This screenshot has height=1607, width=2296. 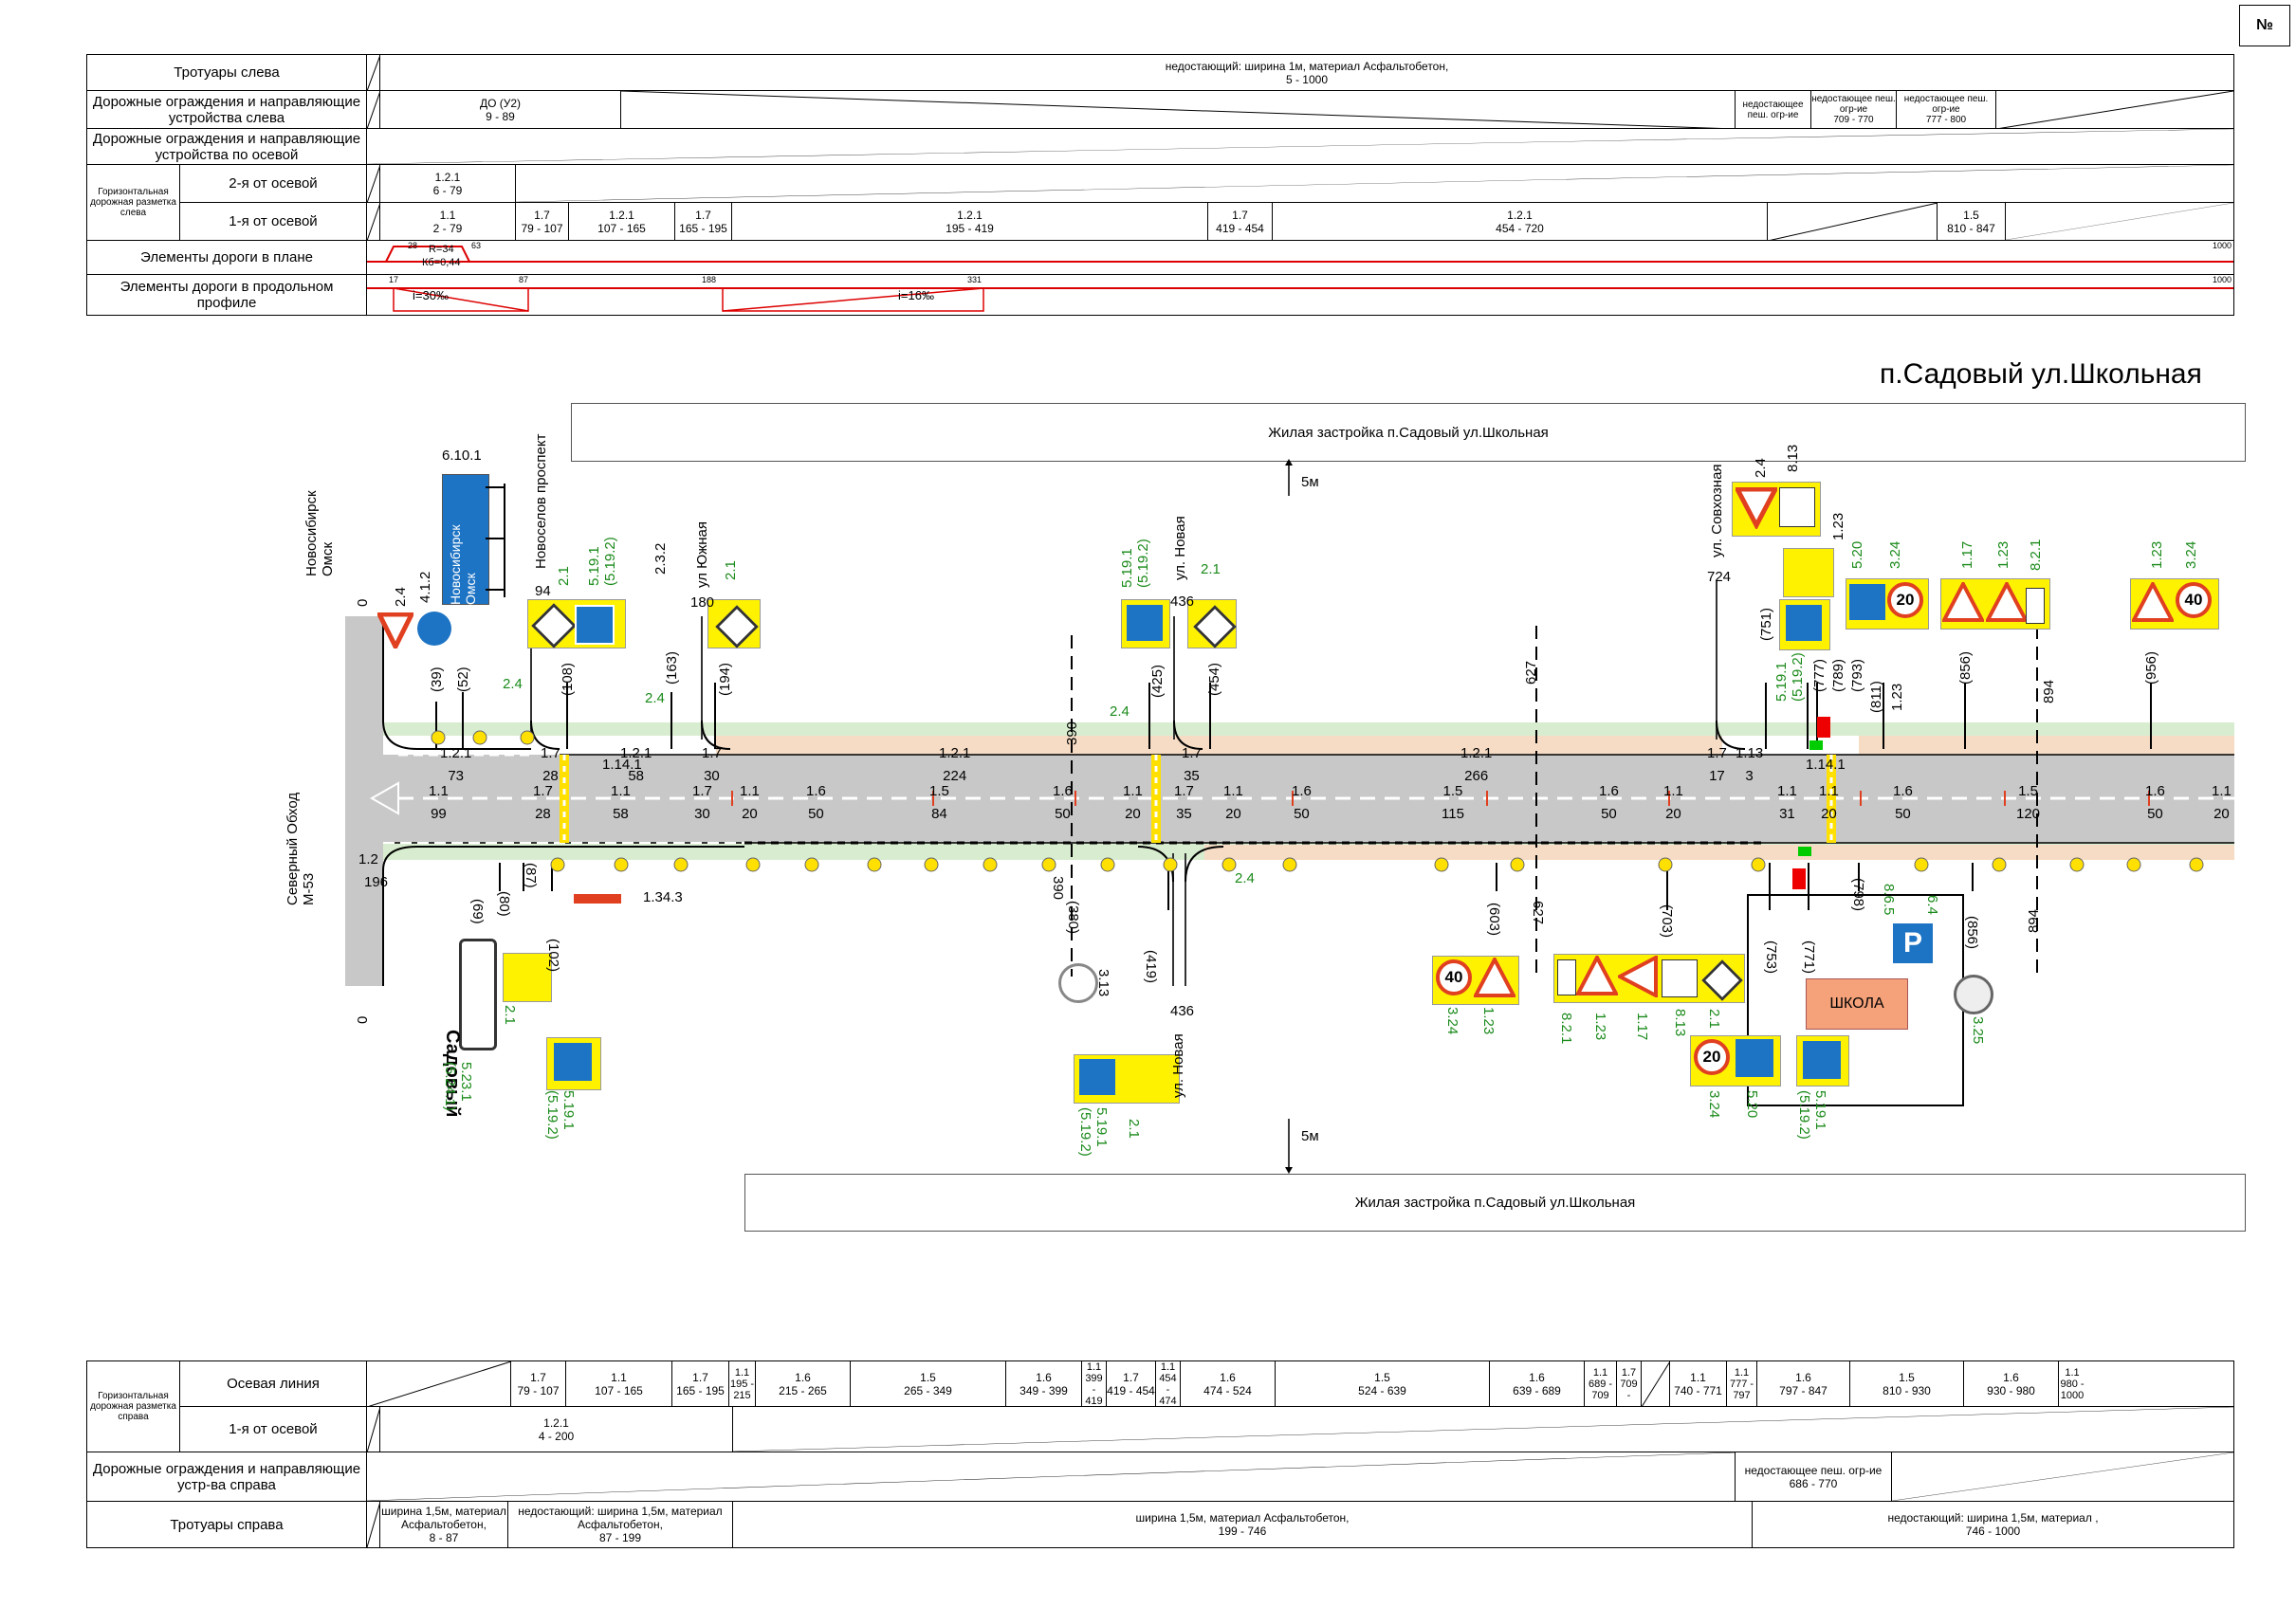 I want to click on lane-mark-label: 1.7 30, so click(x=702, y=803).